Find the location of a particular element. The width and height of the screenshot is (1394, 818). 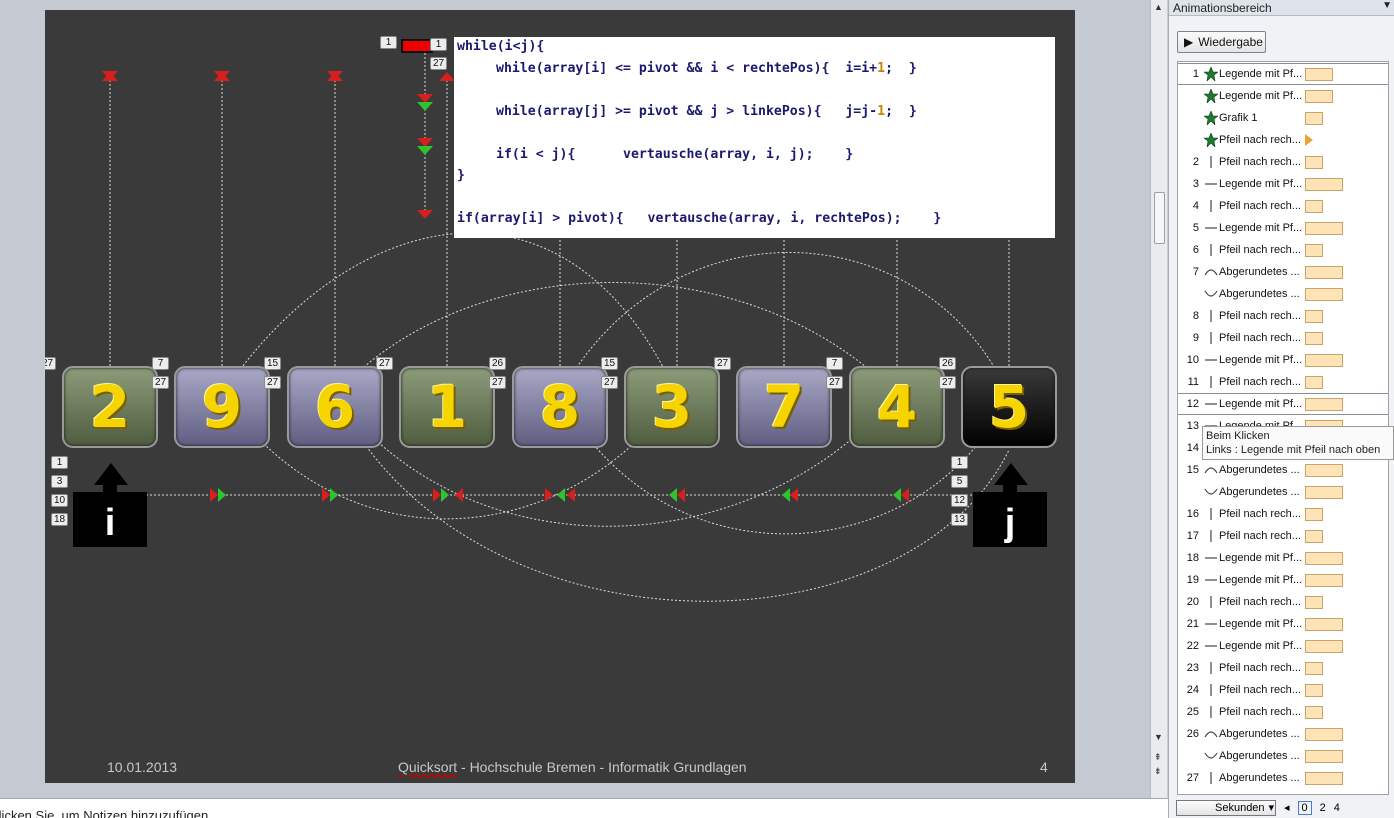

notes-pane: Klicken Sie, um Notizen hinzuzufügen is located at coordinates (584, 808).